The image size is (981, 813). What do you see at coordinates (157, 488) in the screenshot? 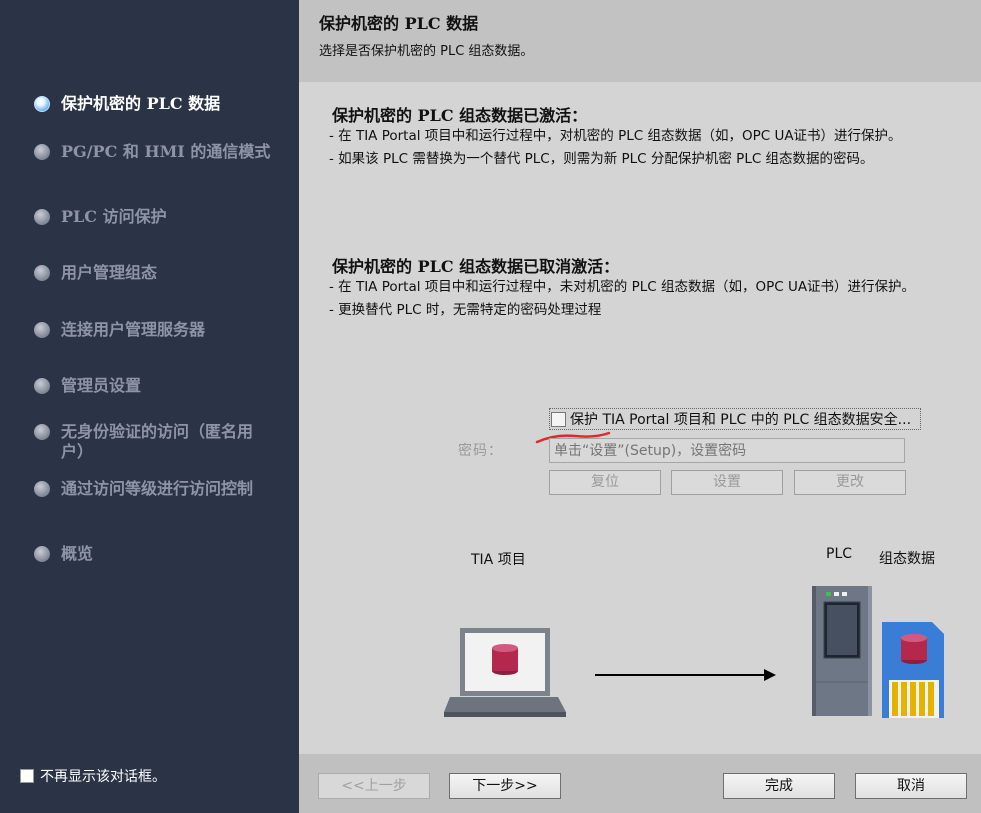
I see `step-label: 通过访问等级进行访问控制` at bounding box center [157, 488].